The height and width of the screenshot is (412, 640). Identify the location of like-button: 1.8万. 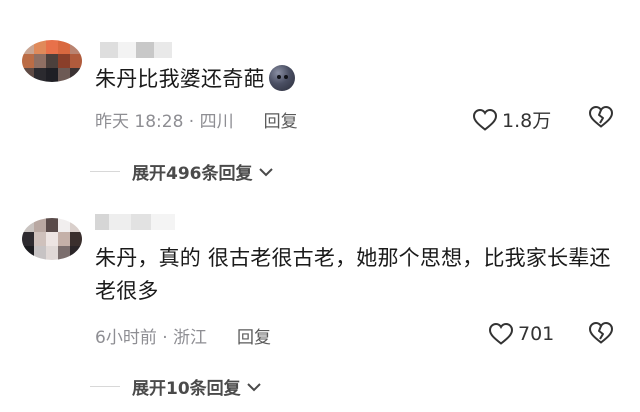
(511, 119).